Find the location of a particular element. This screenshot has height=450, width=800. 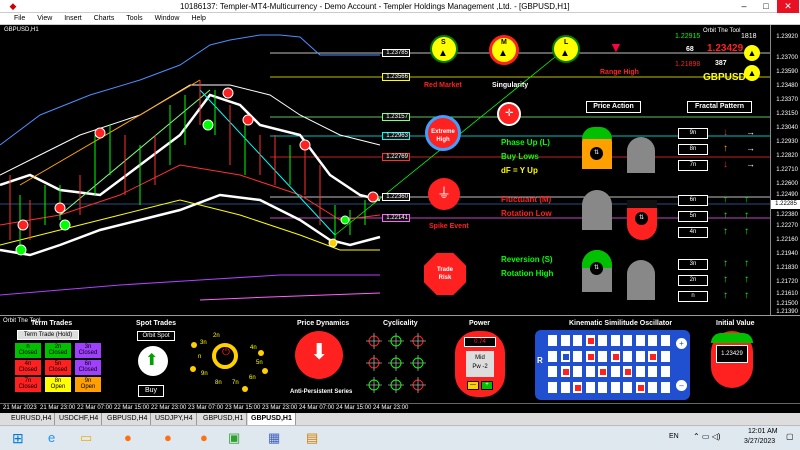

price-tick: 1.23700 is located at coordinates (787, 58).